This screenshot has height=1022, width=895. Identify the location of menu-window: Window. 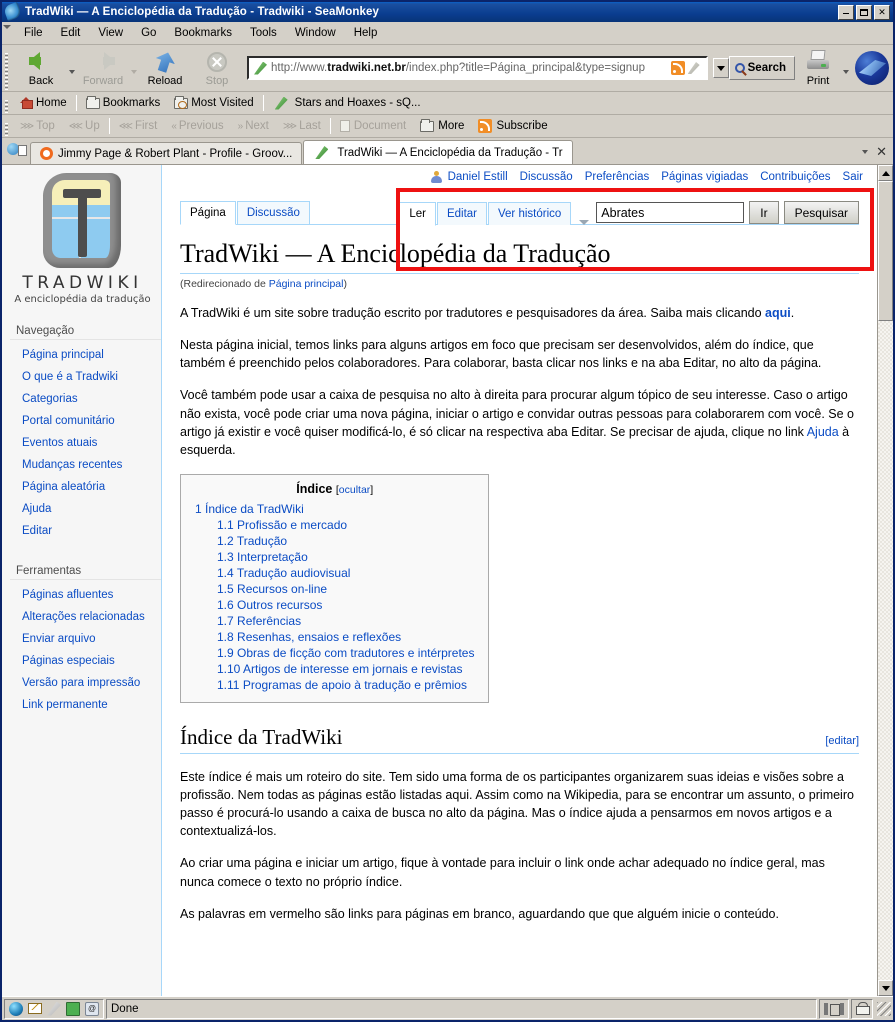
(315, 33).